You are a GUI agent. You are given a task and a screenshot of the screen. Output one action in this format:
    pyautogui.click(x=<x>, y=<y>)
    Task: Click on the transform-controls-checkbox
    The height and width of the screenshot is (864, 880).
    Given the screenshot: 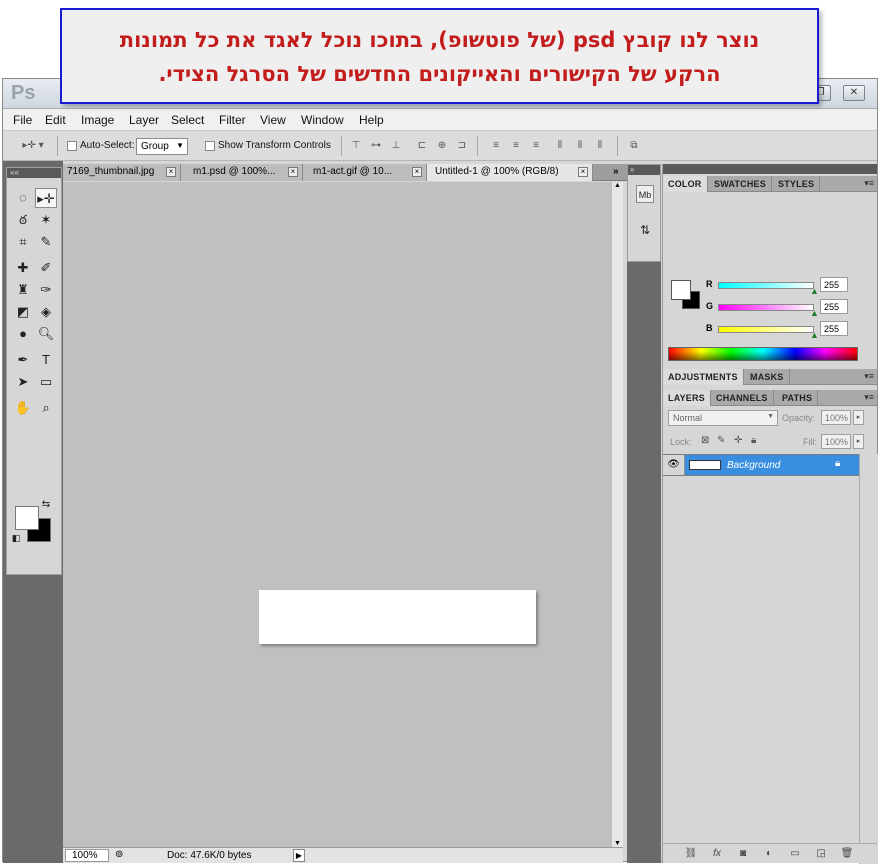 What is the action you would take?
    pyautogui.click(x=210, y=146)
    